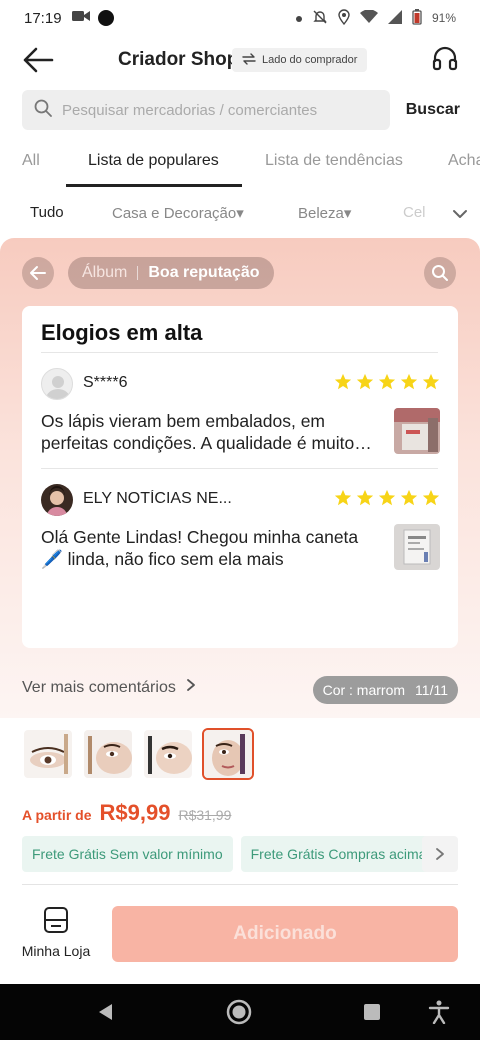 Image resolution: width=480 pixels, height=1040 pixels. I want to click on tab-all: All, so click(31, 161).